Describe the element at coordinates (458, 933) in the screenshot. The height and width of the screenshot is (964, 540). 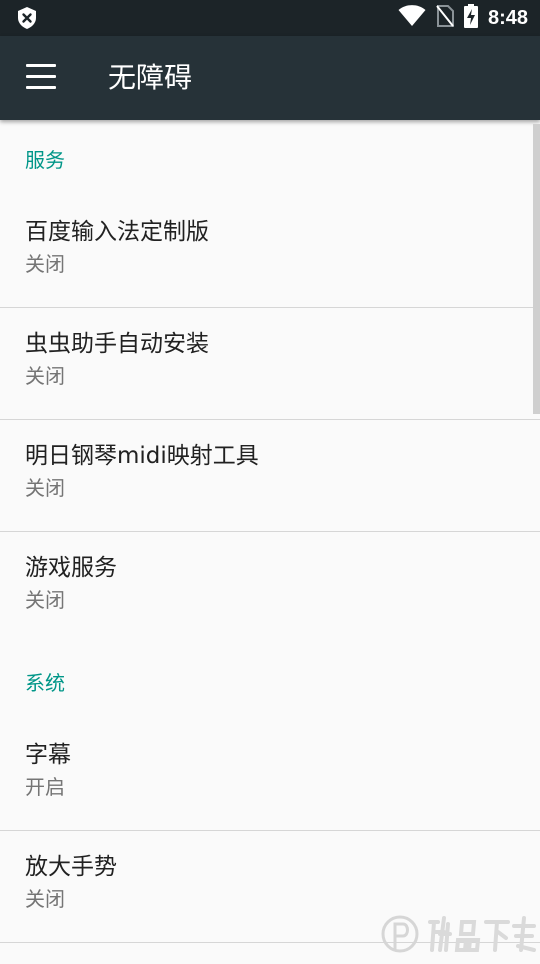
I see `watermark-logo` at that location.